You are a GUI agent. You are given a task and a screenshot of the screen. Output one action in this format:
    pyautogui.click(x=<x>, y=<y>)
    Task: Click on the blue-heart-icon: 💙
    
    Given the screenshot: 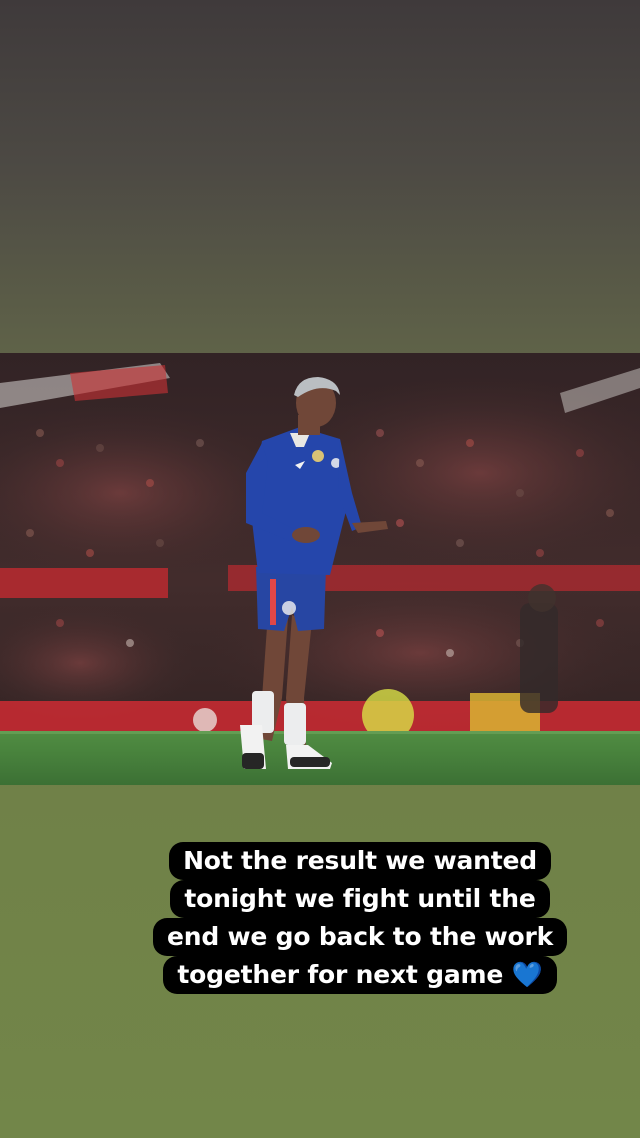 What is the action you would take?
    pyautogui.click(x=527, y=974)
    